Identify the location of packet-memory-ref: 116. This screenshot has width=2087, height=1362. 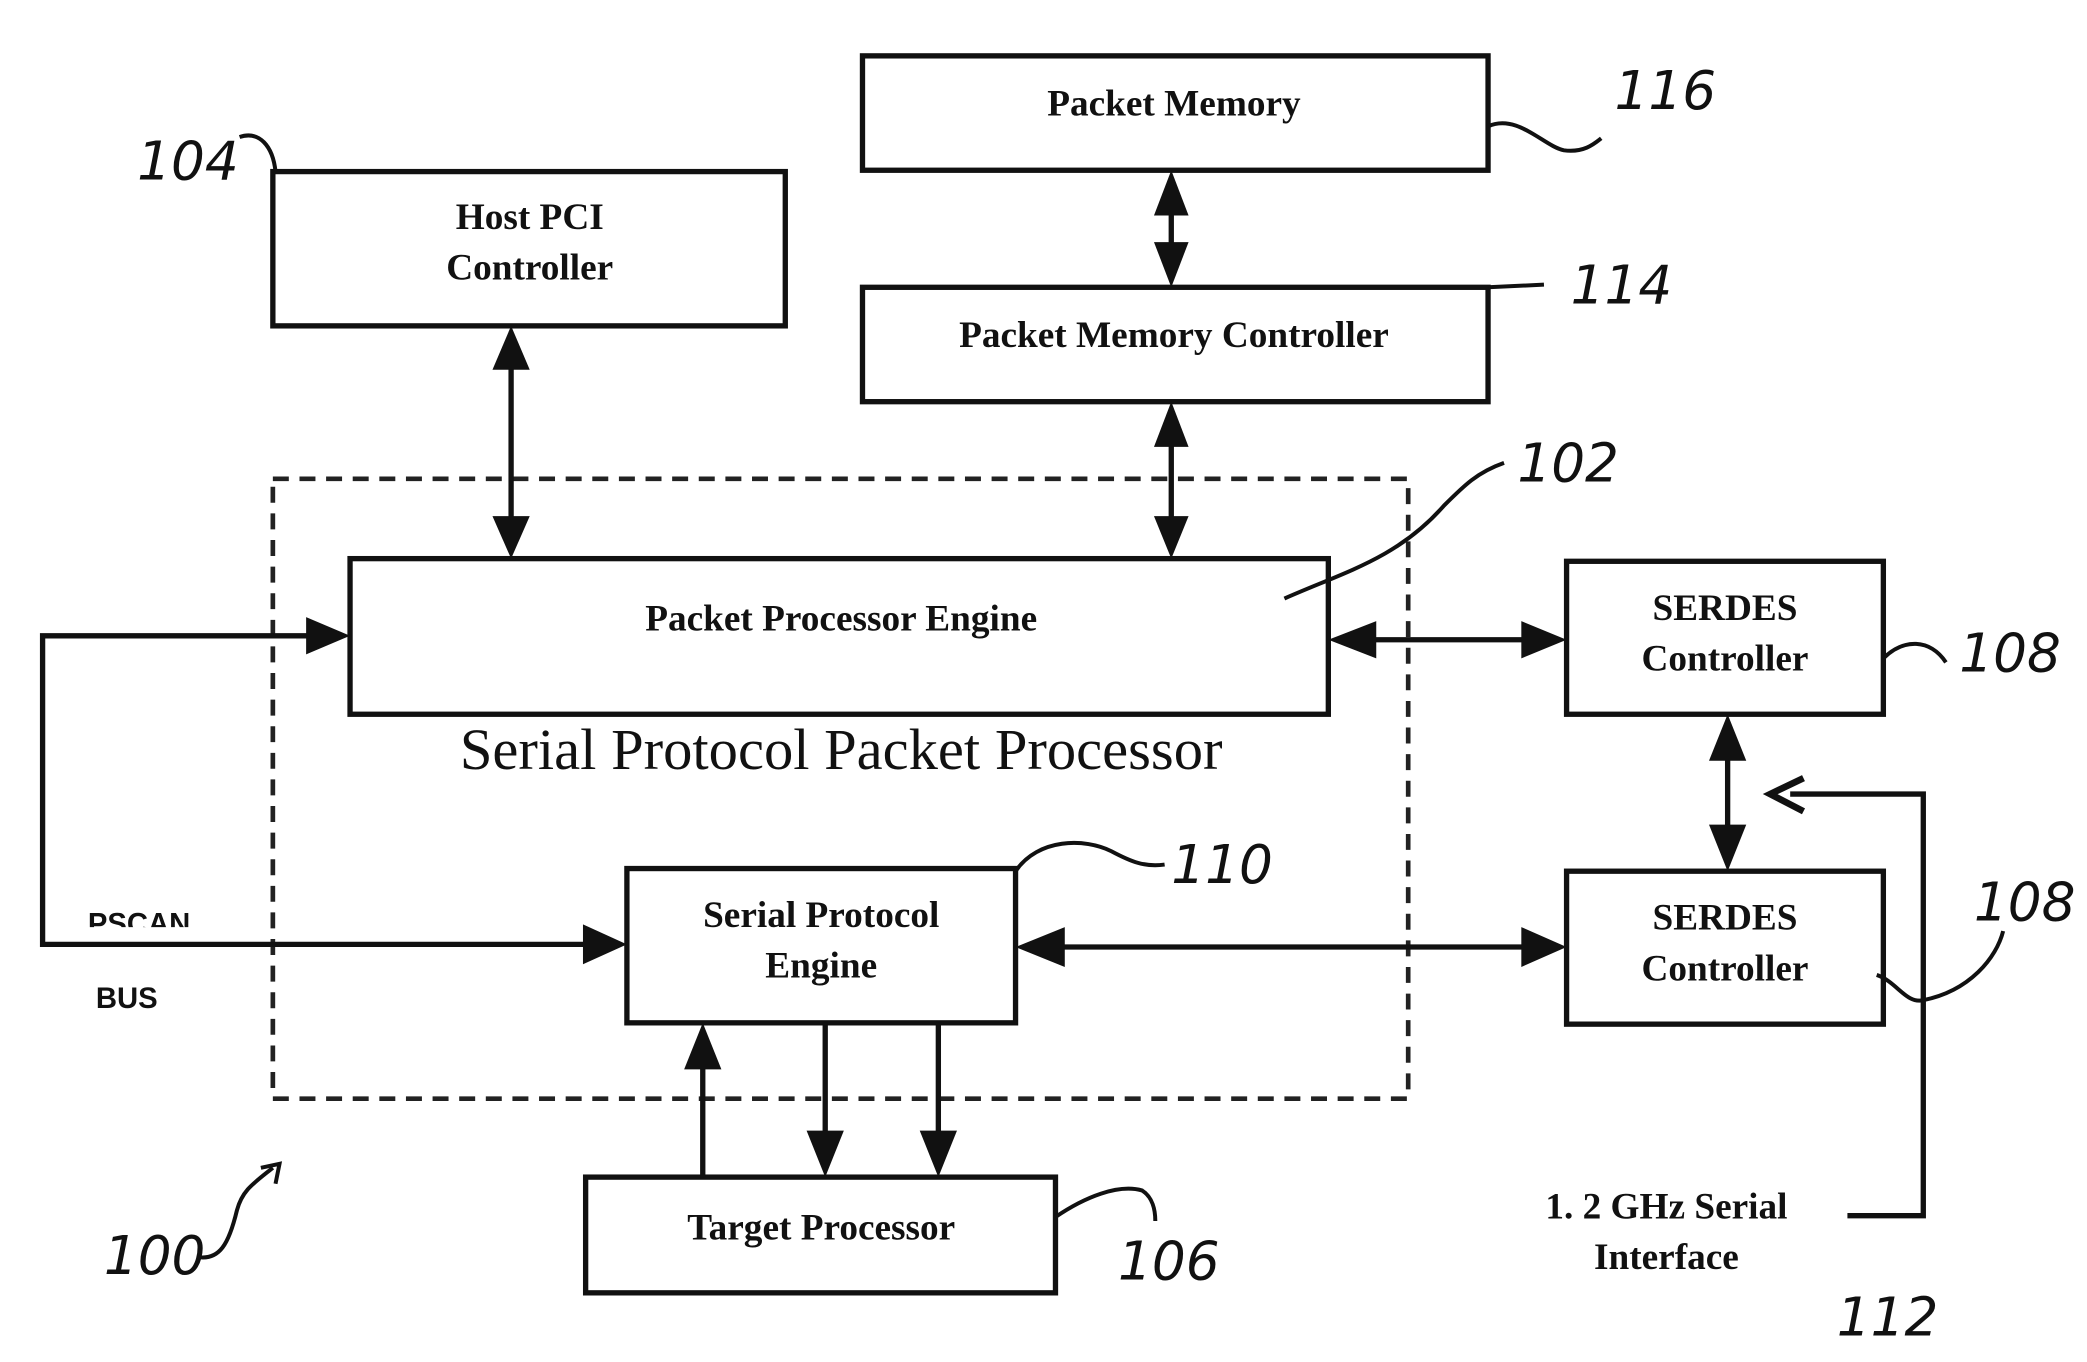
(1665, 91).